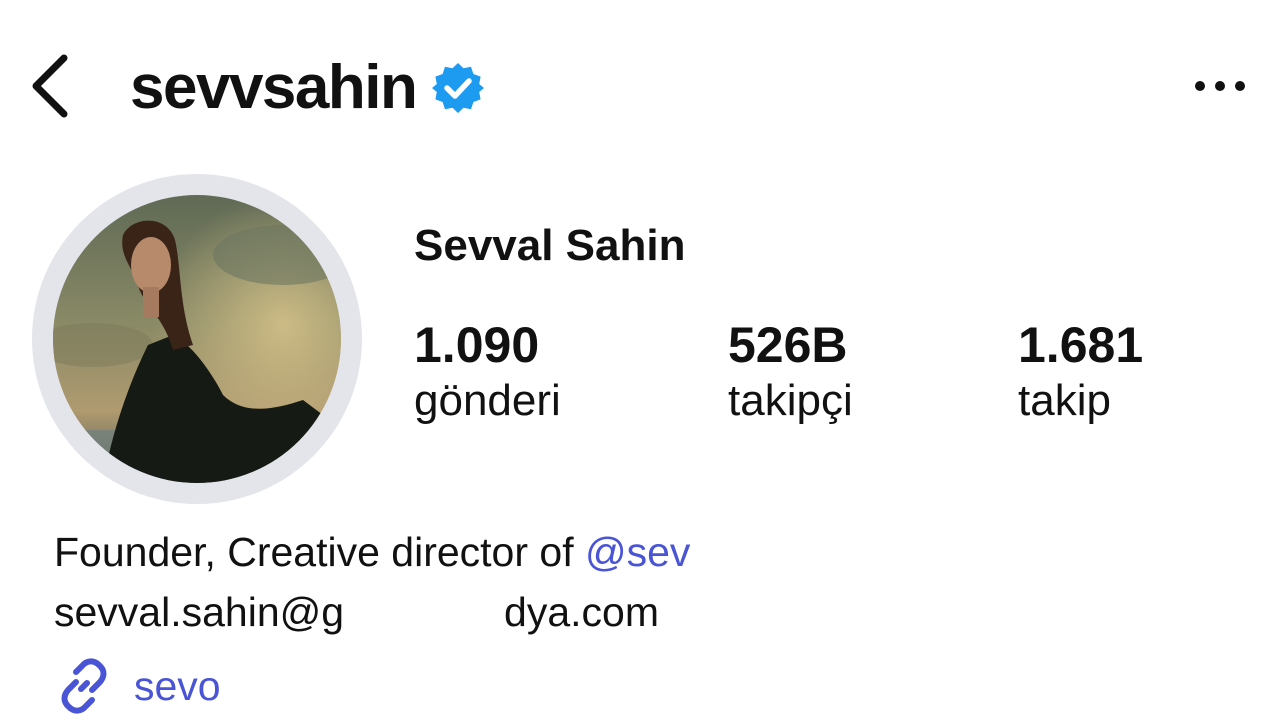  Describe the element at coordinates (199, 612) in the screenshot. I see `bio-email-start: sevval.sahin@g` at that location.